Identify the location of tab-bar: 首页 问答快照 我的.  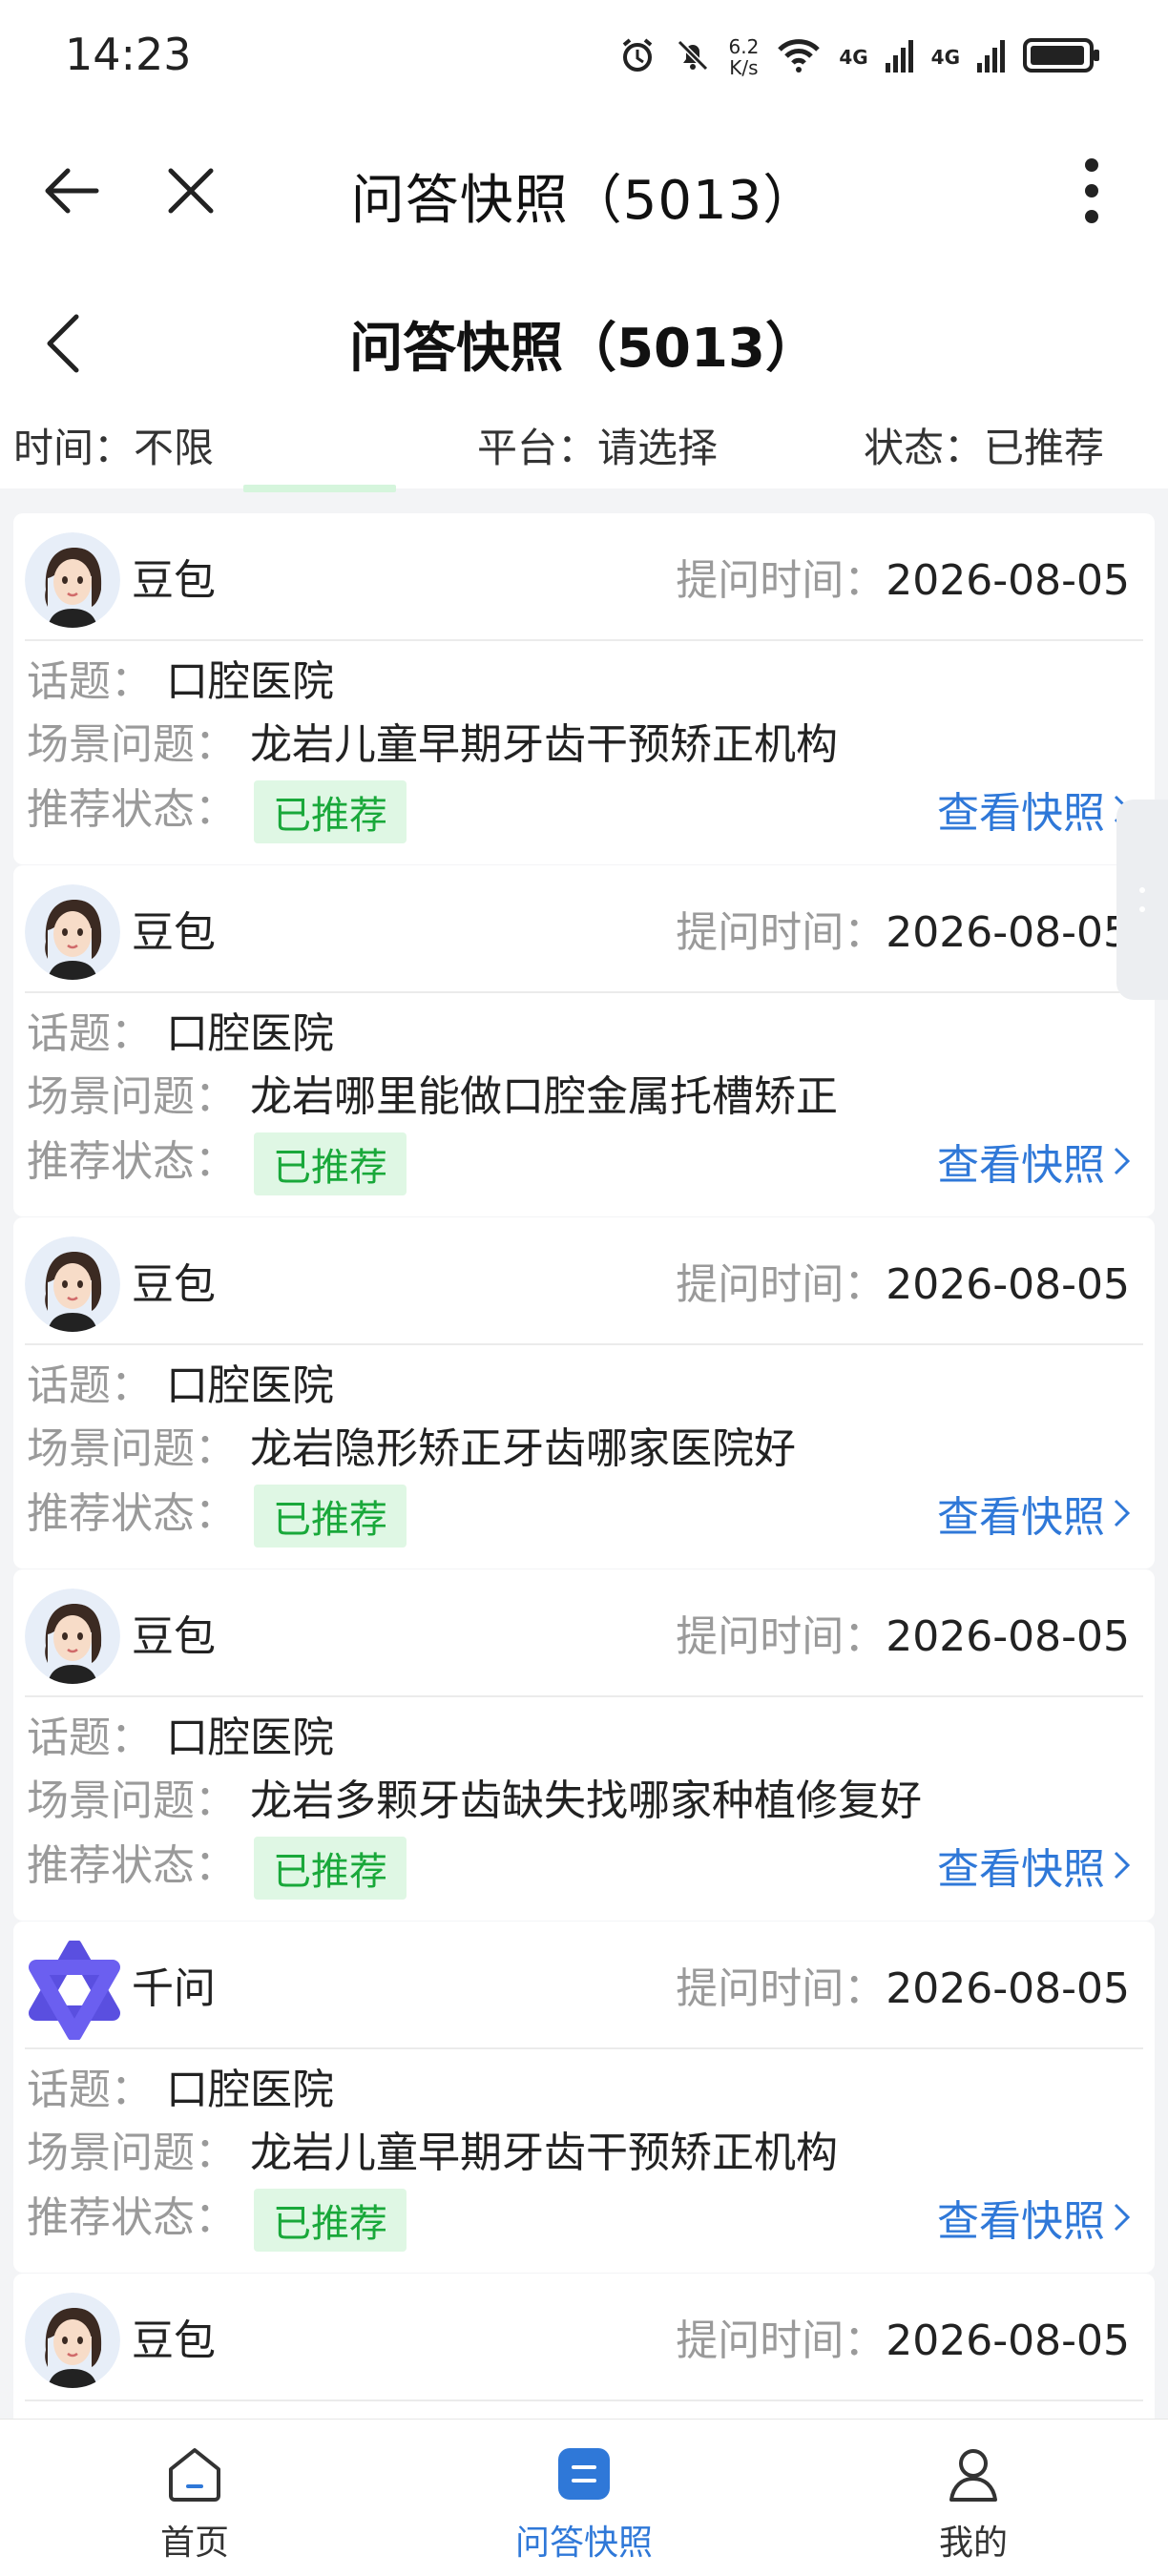
(584, 2497).